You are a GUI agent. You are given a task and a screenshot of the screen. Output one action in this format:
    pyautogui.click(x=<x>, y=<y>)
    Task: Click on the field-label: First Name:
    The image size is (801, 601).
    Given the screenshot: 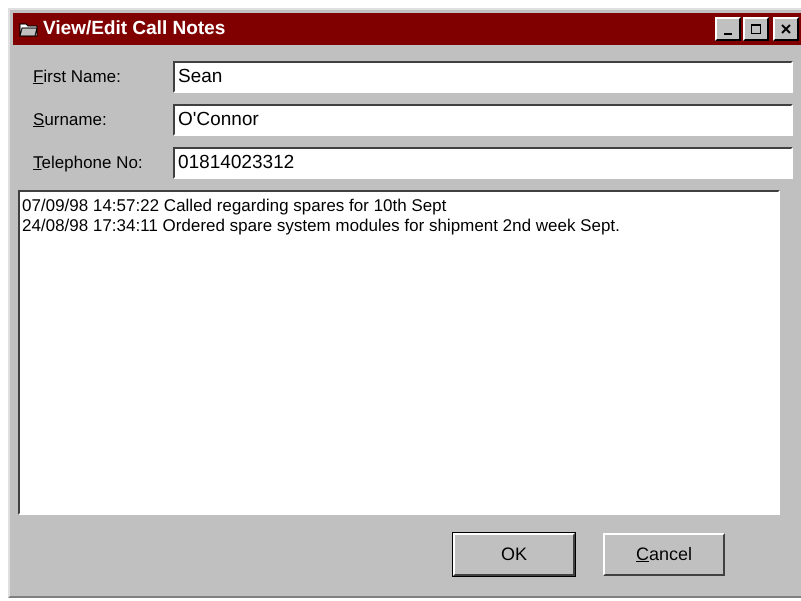 What is the action you would take?
    pyautogui.click(x=77, y=76)
    